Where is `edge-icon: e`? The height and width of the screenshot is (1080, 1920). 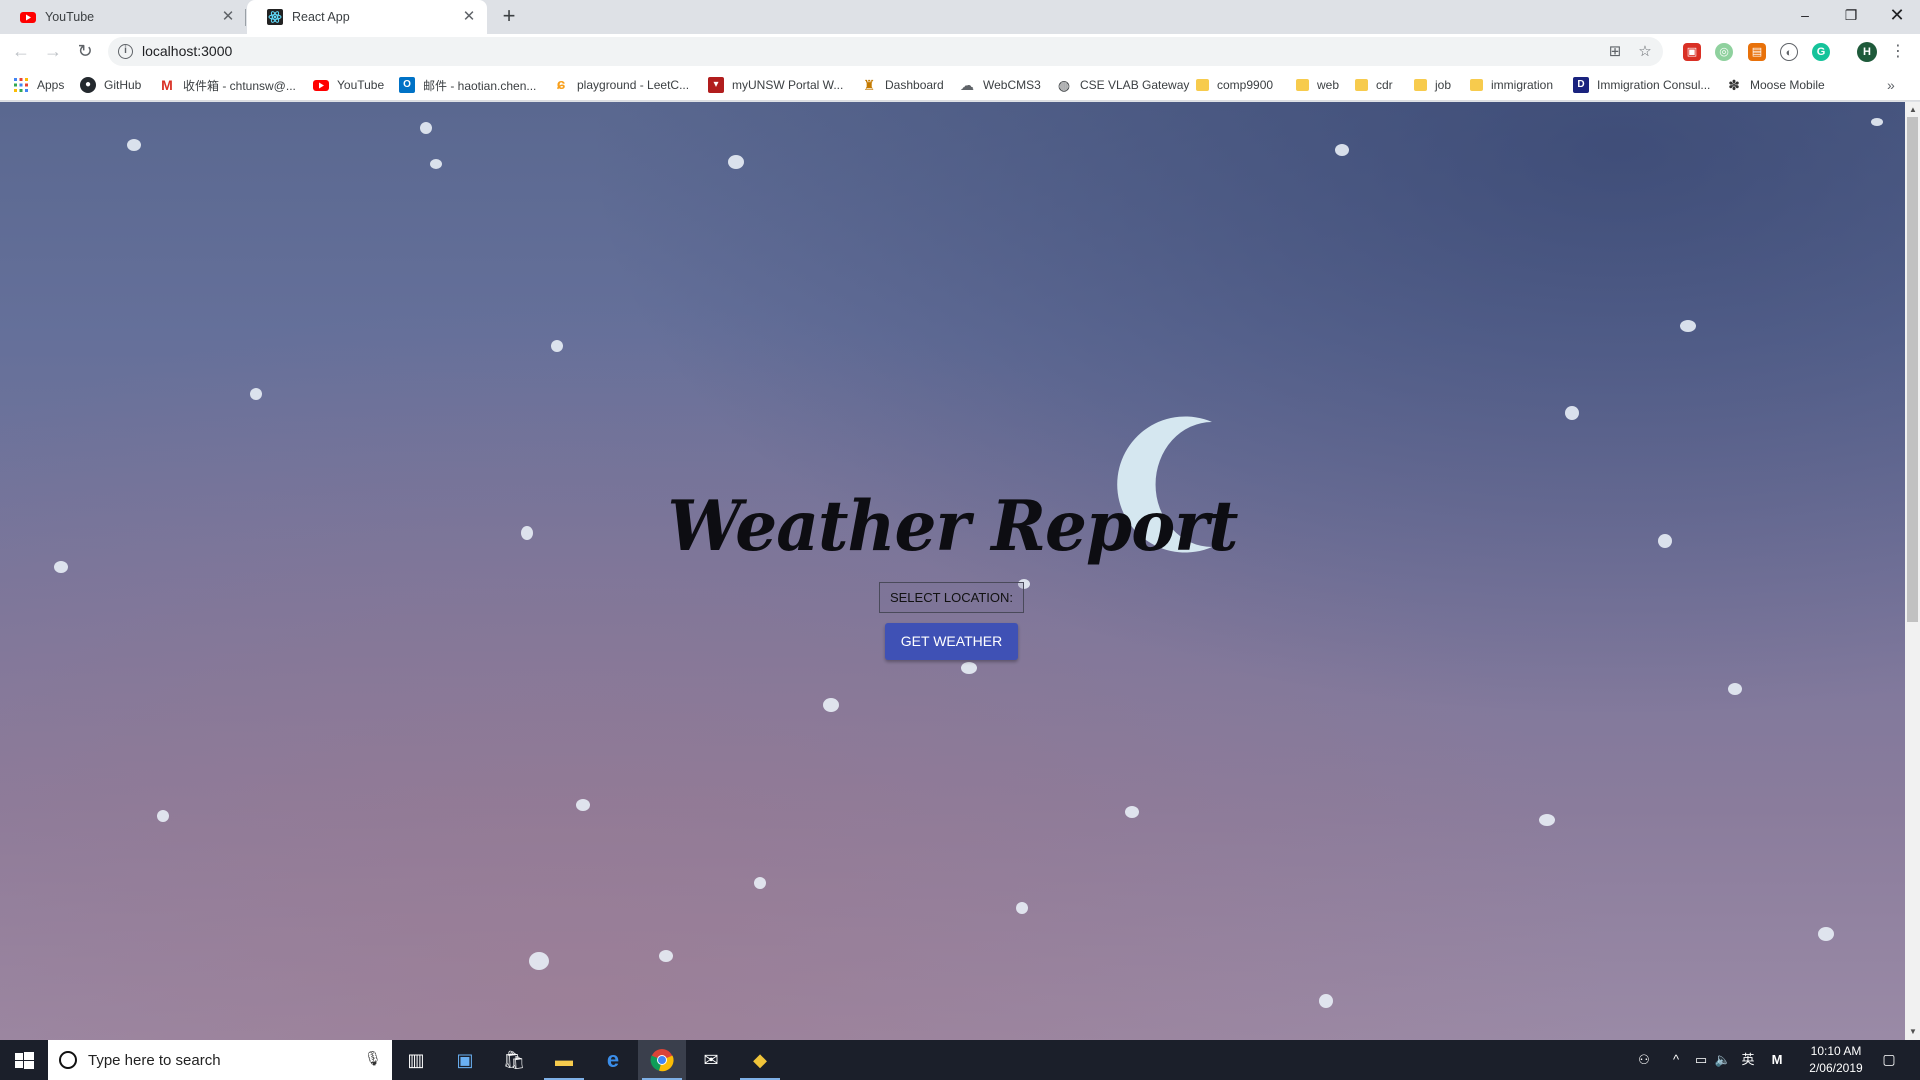
edge-icon: e is located at coordinates (613, 1060).